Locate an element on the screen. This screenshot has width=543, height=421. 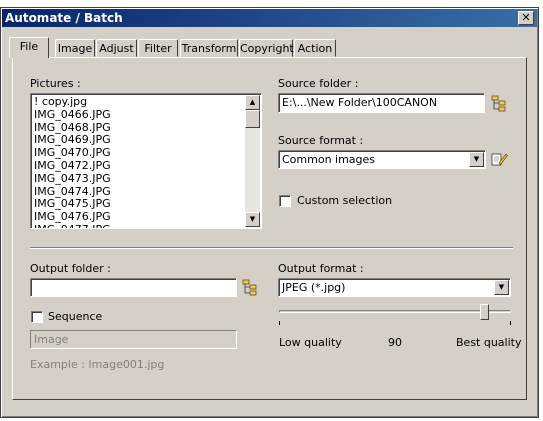
scroll-up-button: ▲ is located at coordinates (252, 102).